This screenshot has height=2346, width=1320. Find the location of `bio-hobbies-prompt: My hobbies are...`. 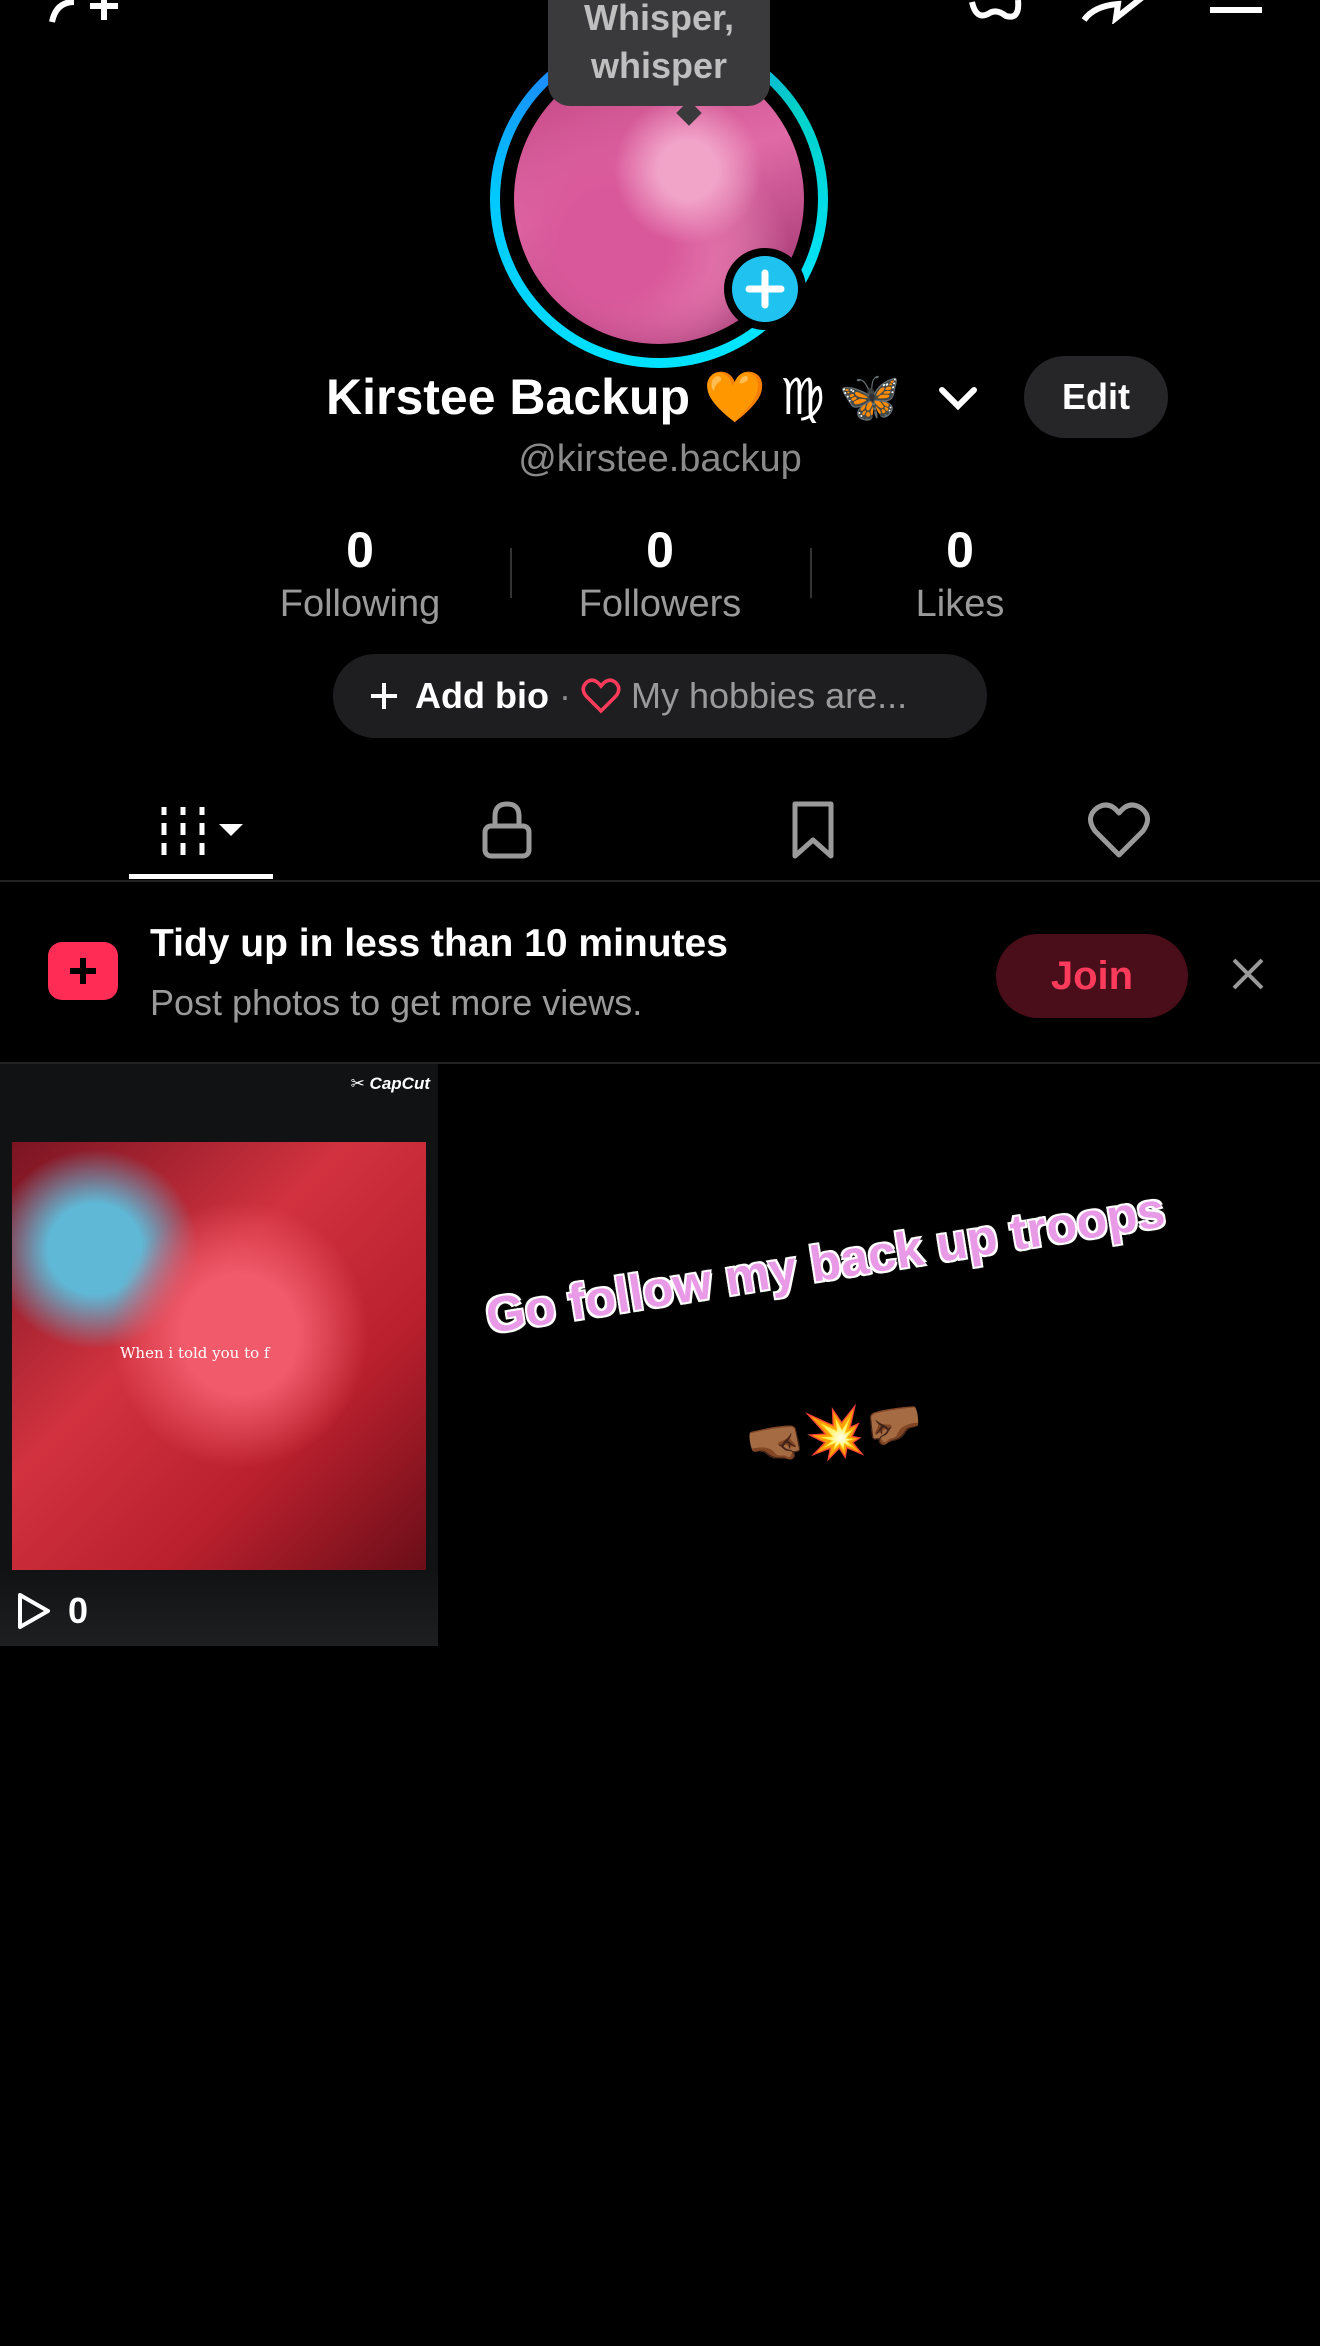

bio-hobbies-prompt: My hobbies are... is located at coordinates (769, 695).